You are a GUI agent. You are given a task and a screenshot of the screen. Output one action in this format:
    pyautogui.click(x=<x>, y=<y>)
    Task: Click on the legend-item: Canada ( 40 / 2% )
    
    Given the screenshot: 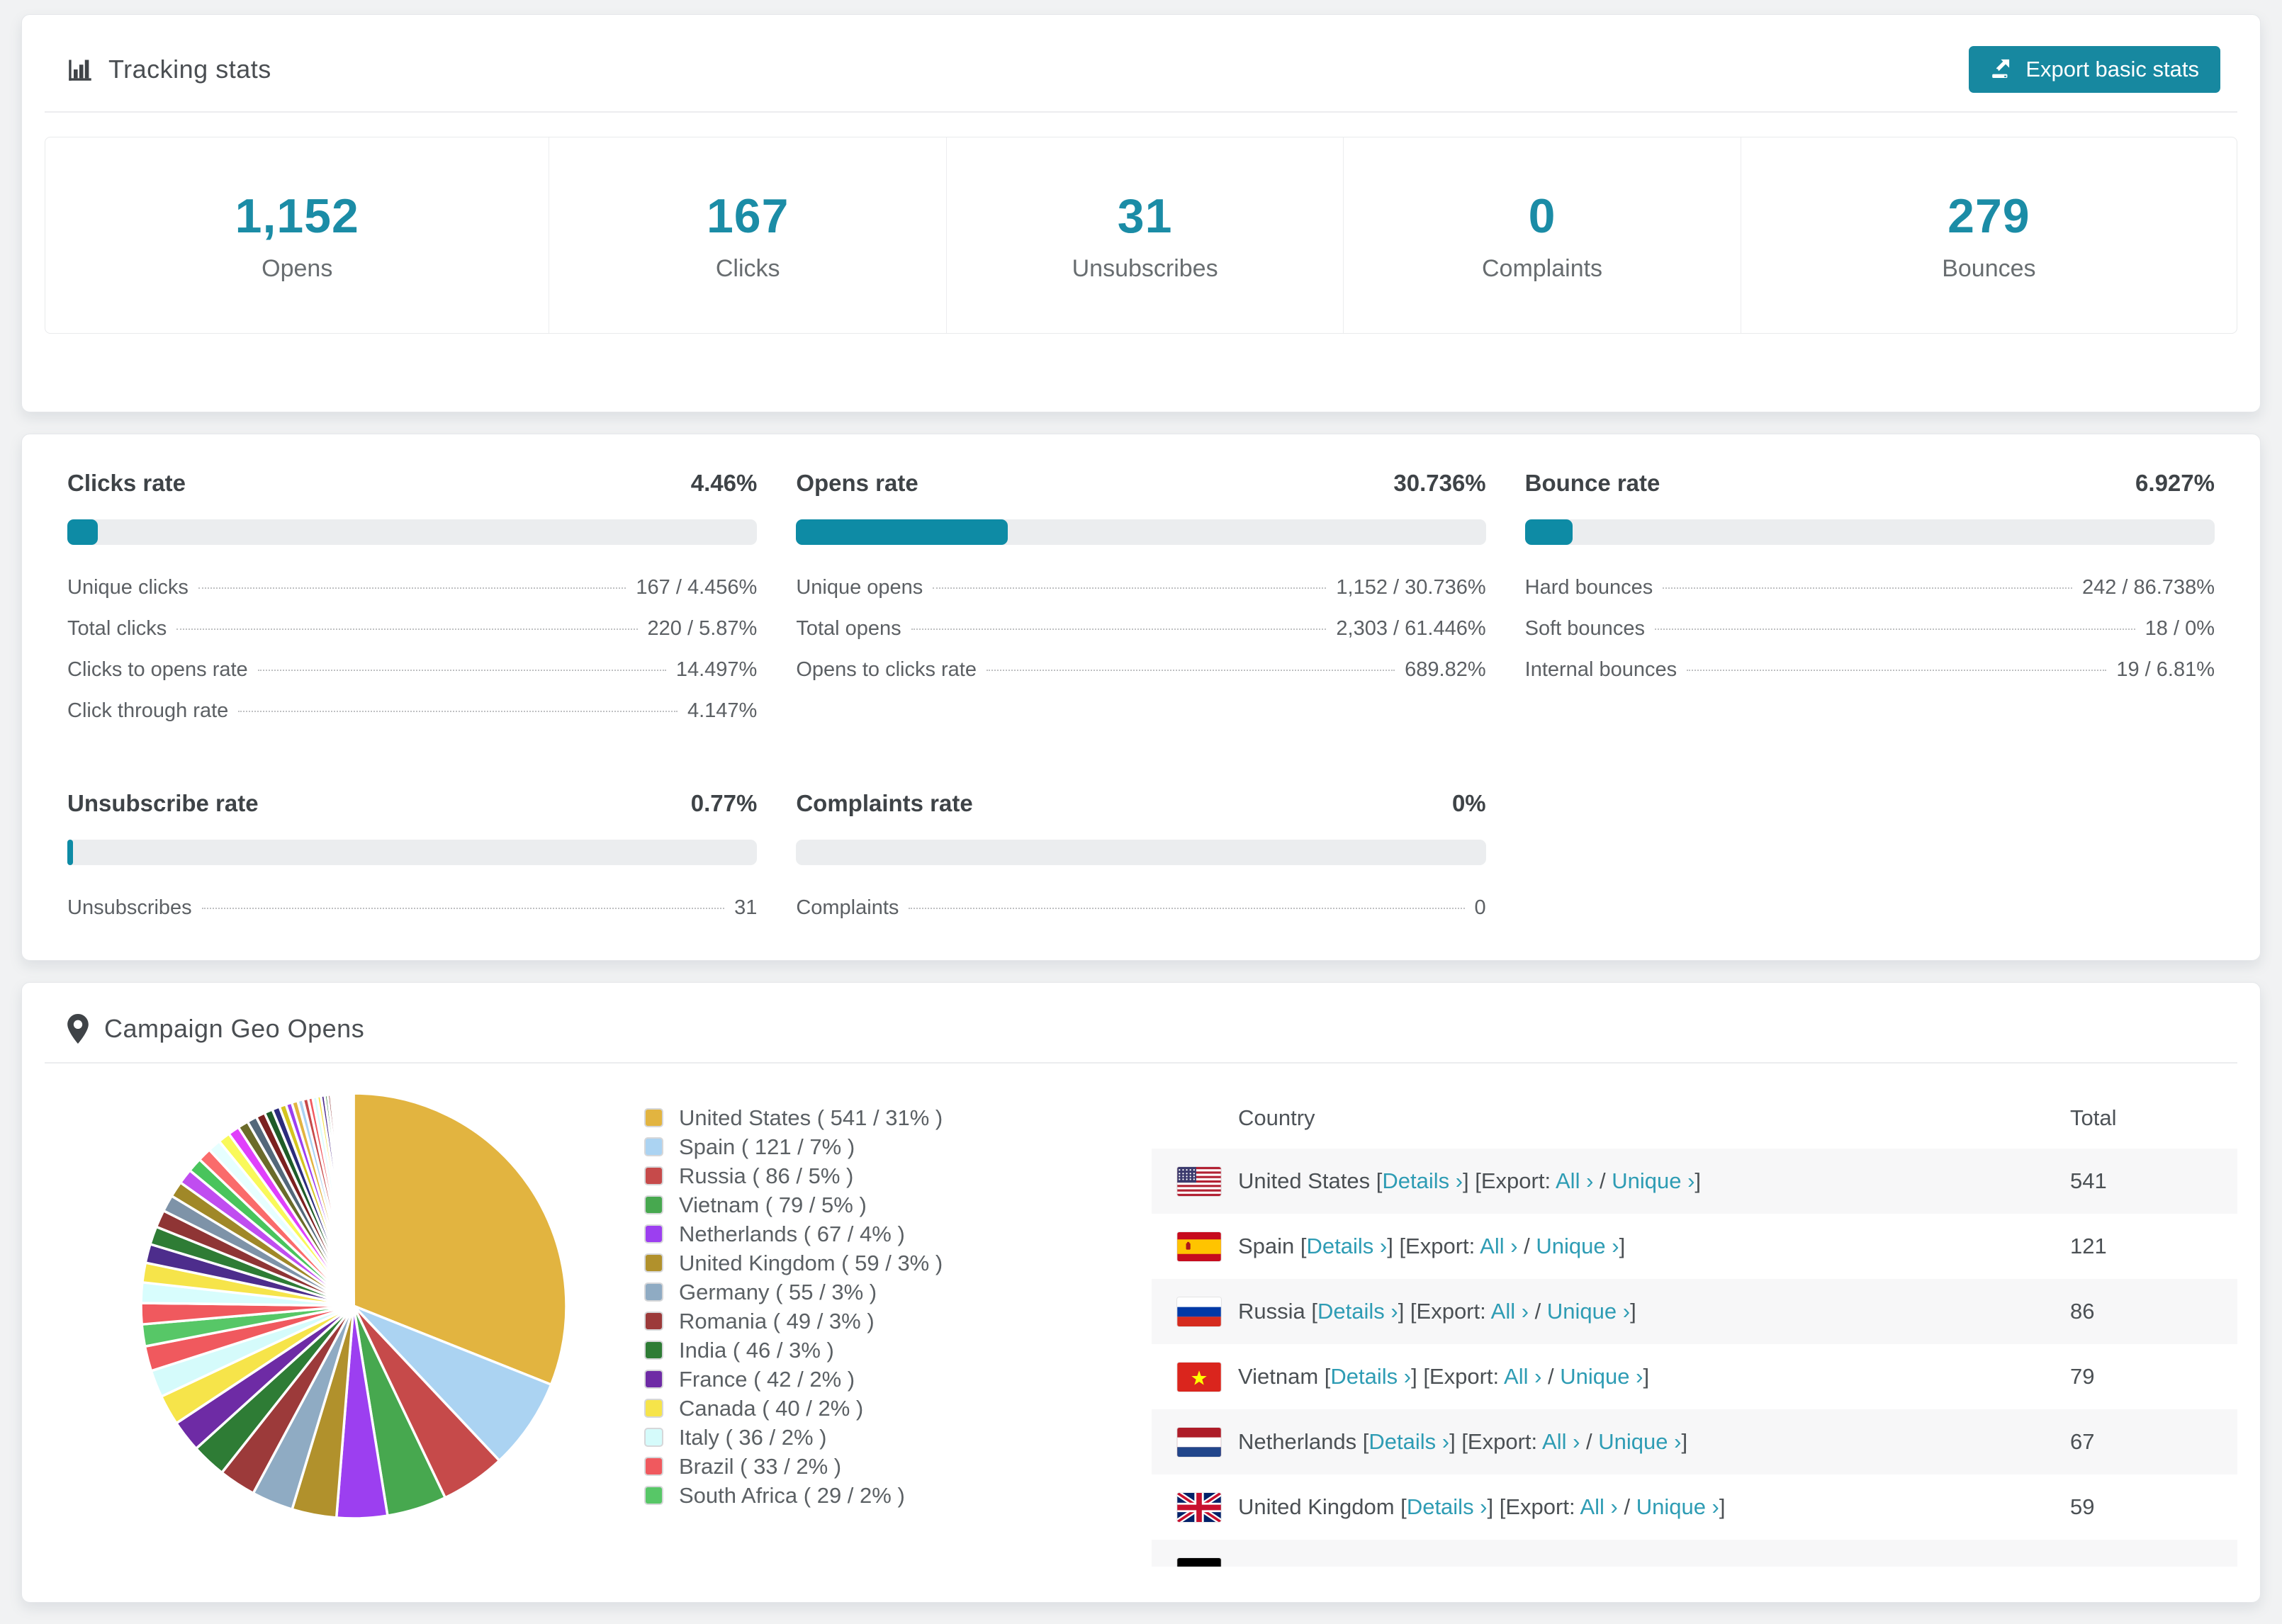 What is the action you would take?
    pyautogui.click(x=793, y=1409)
    